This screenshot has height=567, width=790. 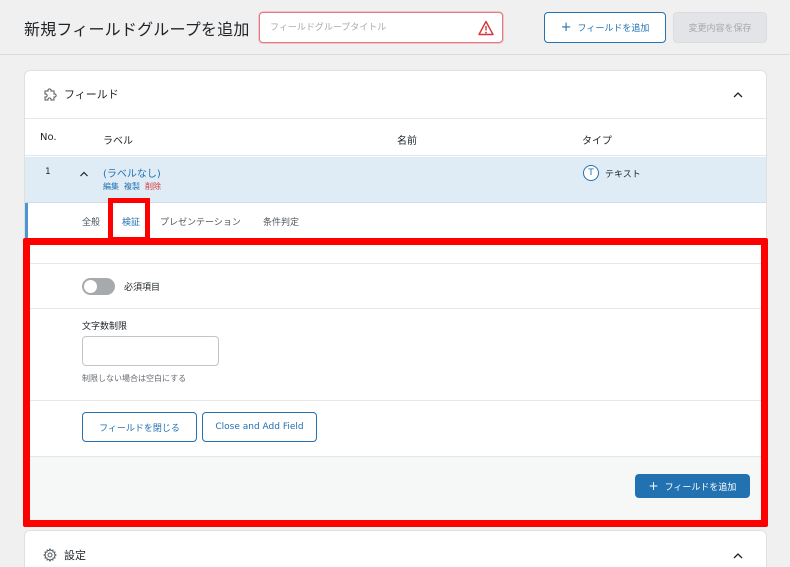 I want to click on delete-link: 削除, so click(x=153, y=186).